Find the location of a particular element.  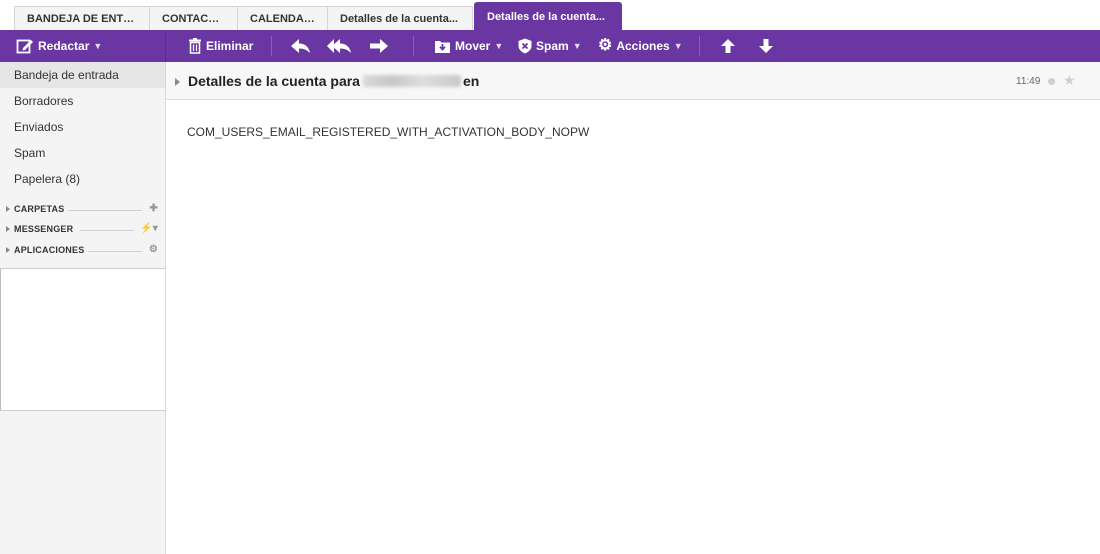

spam-label: Spam is located at coordinates (552, 46).